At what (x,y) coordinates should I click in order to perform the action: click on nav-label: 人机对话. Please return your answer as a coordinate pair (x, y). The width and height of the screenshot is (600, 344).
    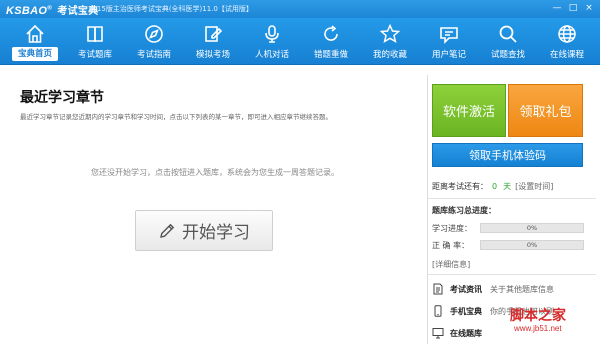
    Looking at the image, I should click on (271, 55).